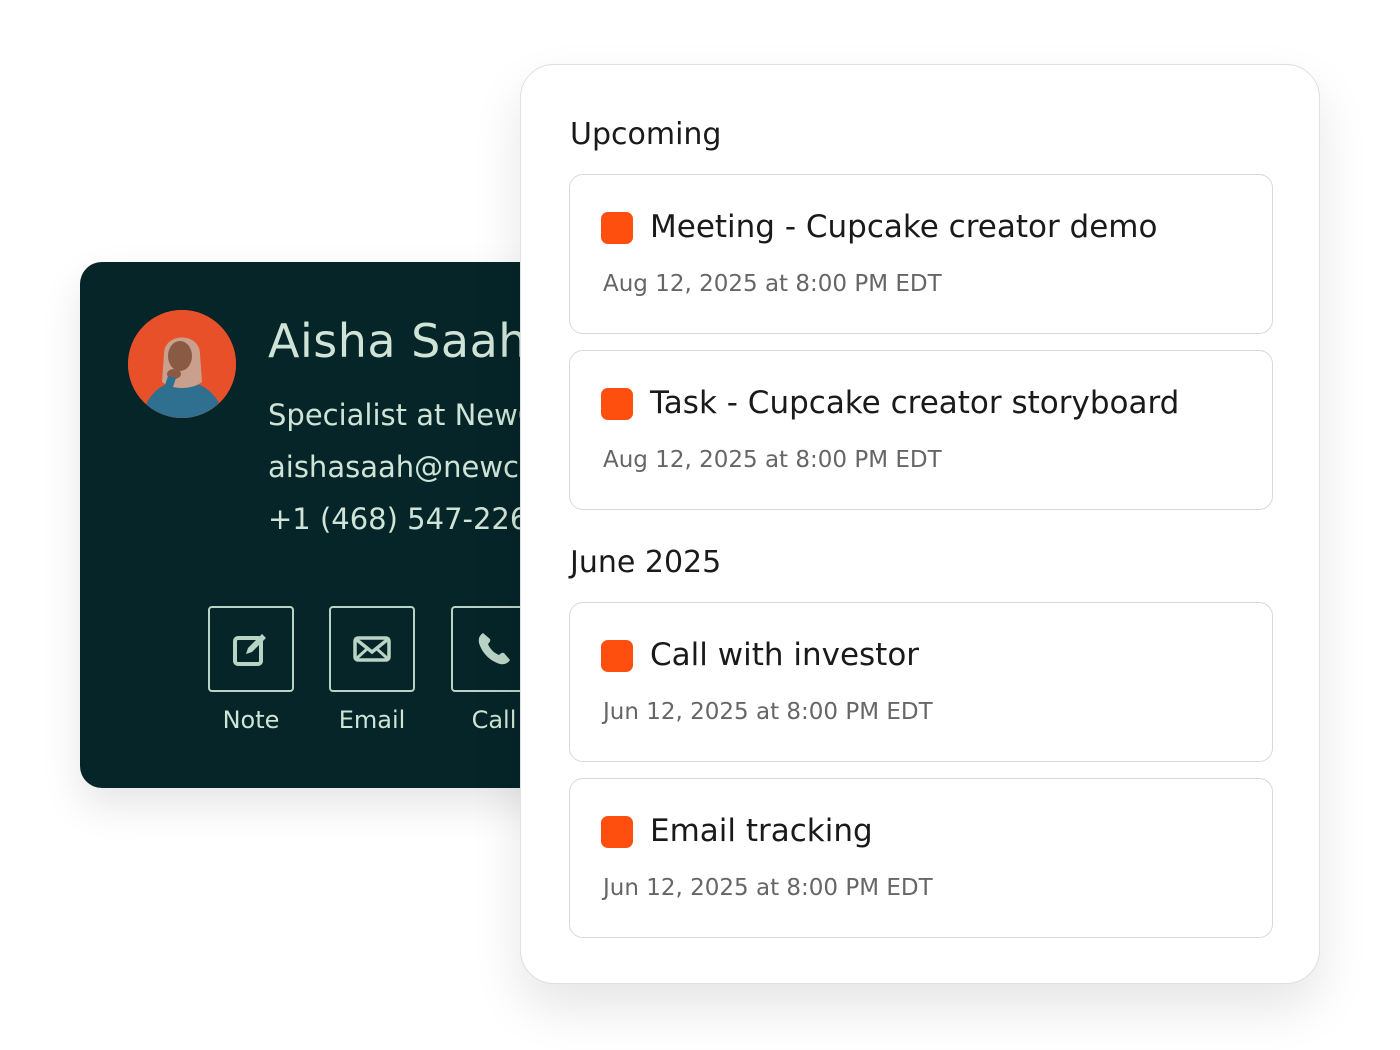  I want to click on section-title-upcoming: Upcoming, so click(646, 134).